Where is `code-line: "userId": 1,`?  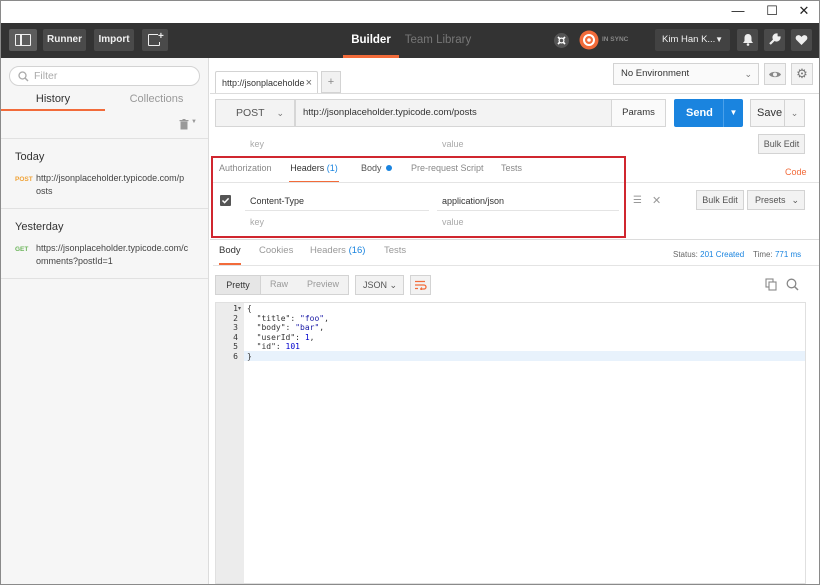 code-line: "userId": 1, is located at coordinates (285, 337).